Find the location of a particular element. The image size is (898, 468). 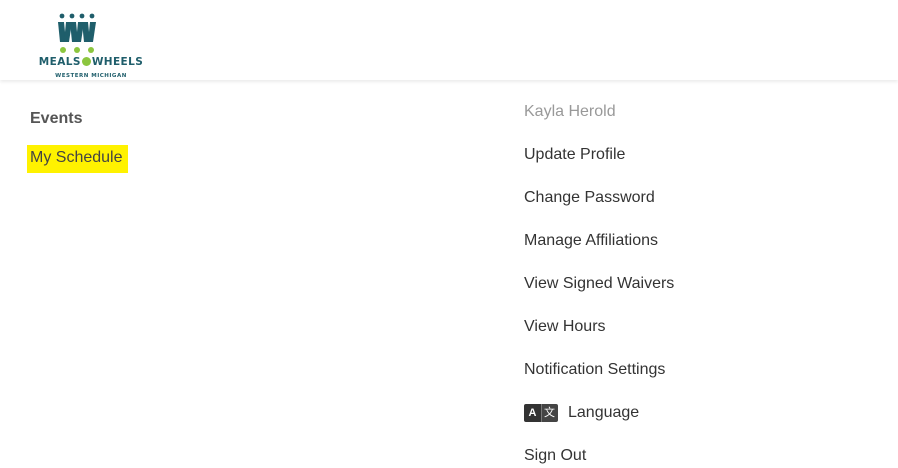

translate-icon-latin: A is located at coordinates (532, 413).